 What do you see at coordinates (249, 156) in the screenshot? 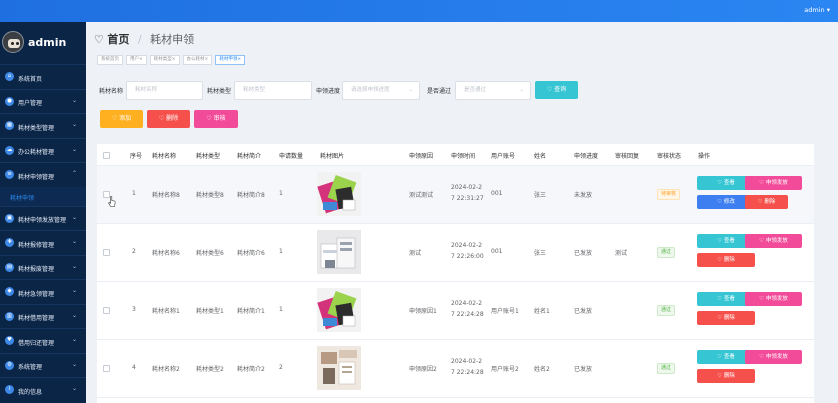
I see `col-intro: 耗材简介` at bounding box center [249, 156].